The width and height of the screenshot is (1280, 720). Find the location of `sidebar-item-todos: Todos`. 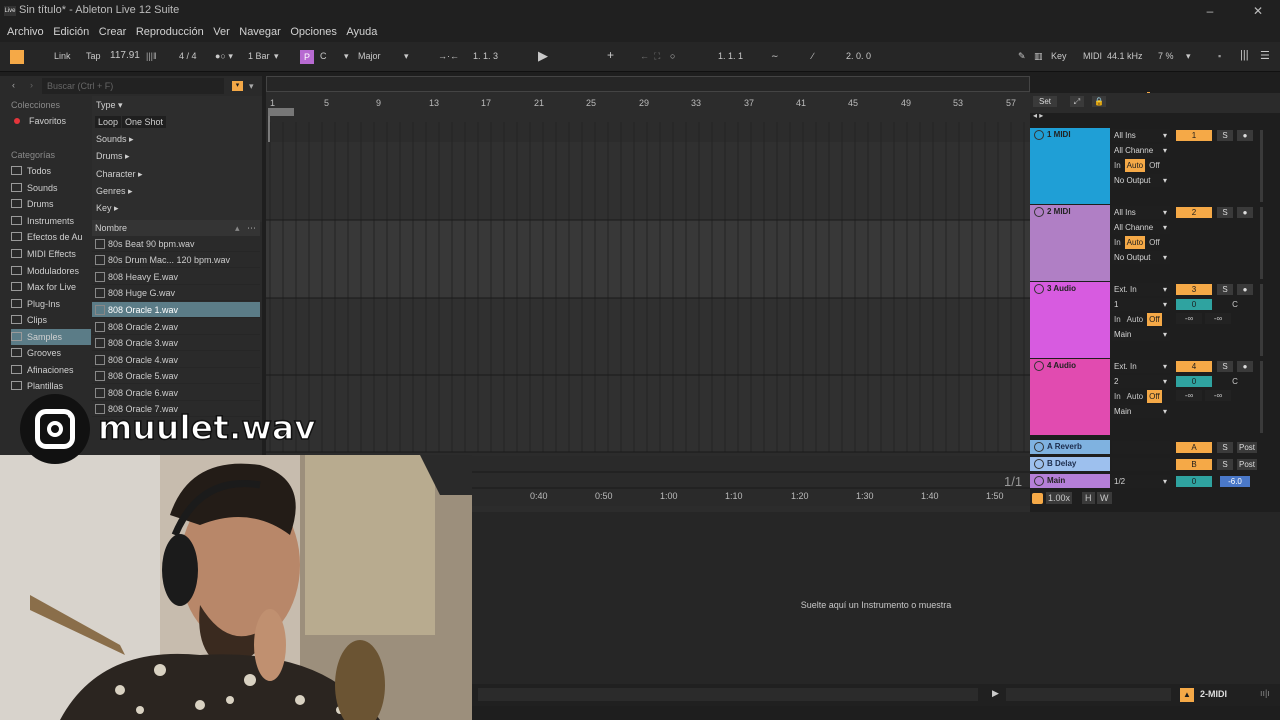

sidebar-item-todos: Todos is located at coordinates (51, 171).